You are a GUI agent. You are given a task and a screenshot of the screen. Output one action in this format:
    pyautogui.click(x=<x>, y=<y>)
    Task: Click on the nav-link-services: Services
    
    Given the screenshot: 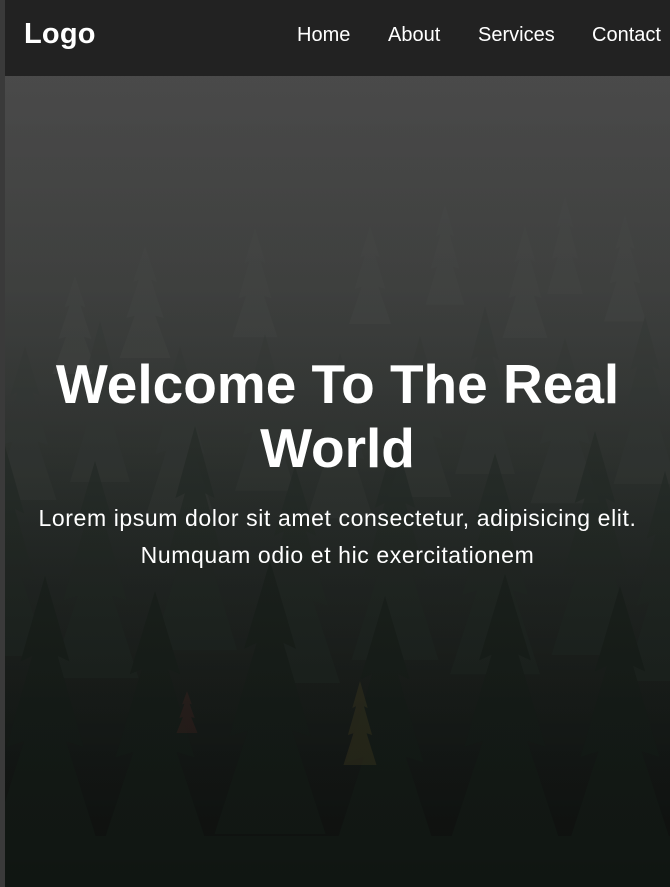 What is the action you would take?
    pyautogui.click(x=516, y=35)
    